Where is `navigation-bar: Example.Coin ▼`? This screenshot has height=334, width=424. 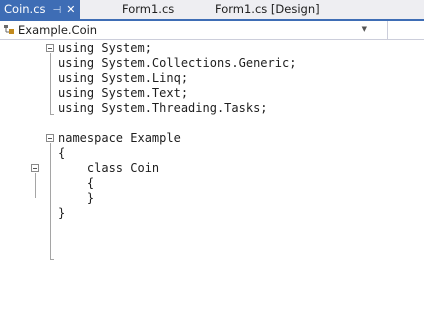 navigation-bar: Example.Coin ▼ is located at coordinates (212, 30).